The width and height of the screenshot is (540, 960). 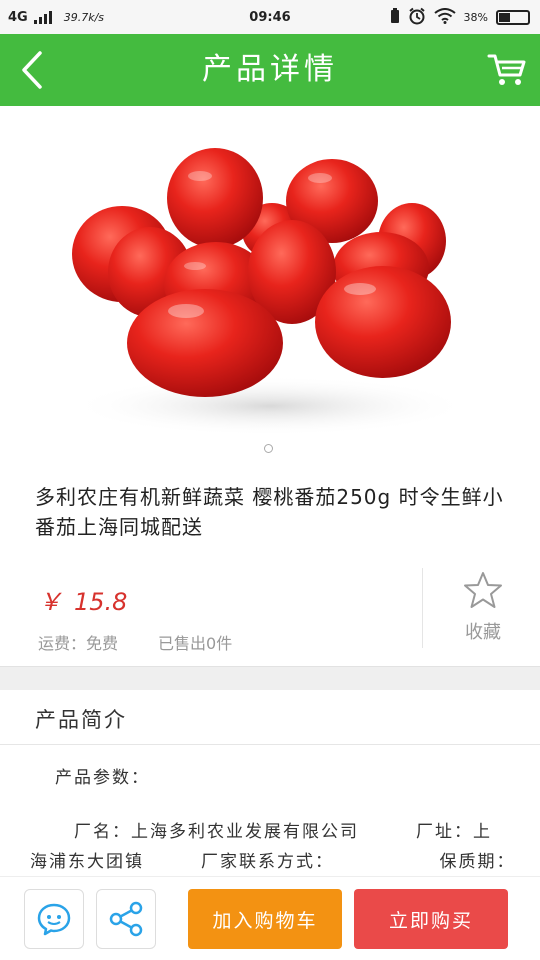 I want to click on customer-service-button, so click(x=54, y=919).